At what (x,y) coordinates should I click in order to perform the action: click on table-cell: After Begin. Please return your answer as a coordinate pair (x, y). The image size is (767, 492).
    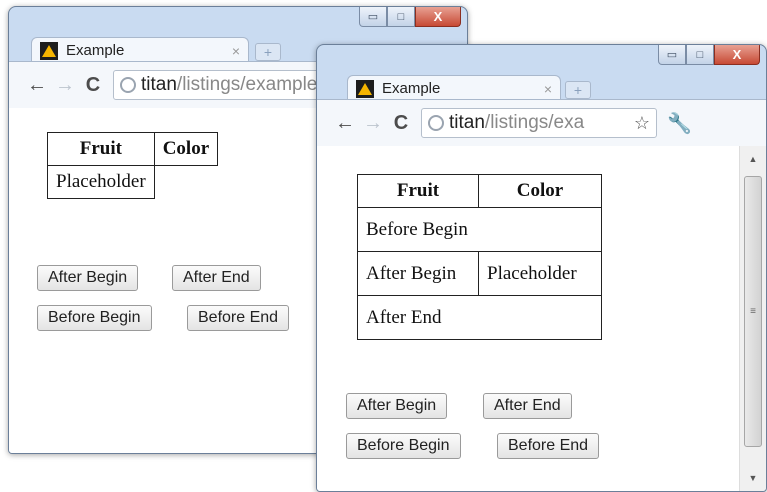
    Looking at the image, I should click on (418, 273).